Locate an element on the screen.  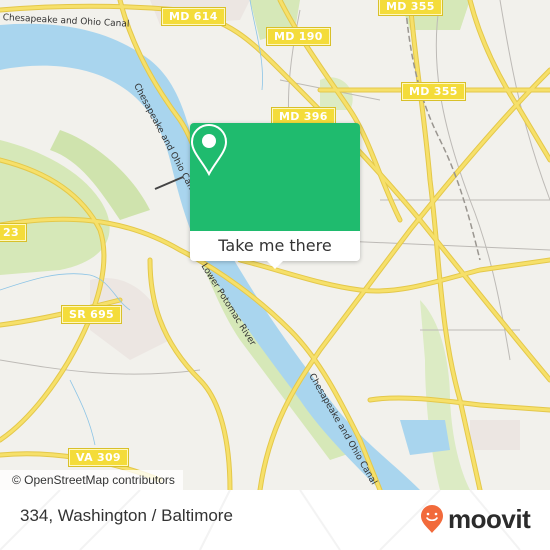
take-me-there-button: Take me there is located at coordinates (275, 246).